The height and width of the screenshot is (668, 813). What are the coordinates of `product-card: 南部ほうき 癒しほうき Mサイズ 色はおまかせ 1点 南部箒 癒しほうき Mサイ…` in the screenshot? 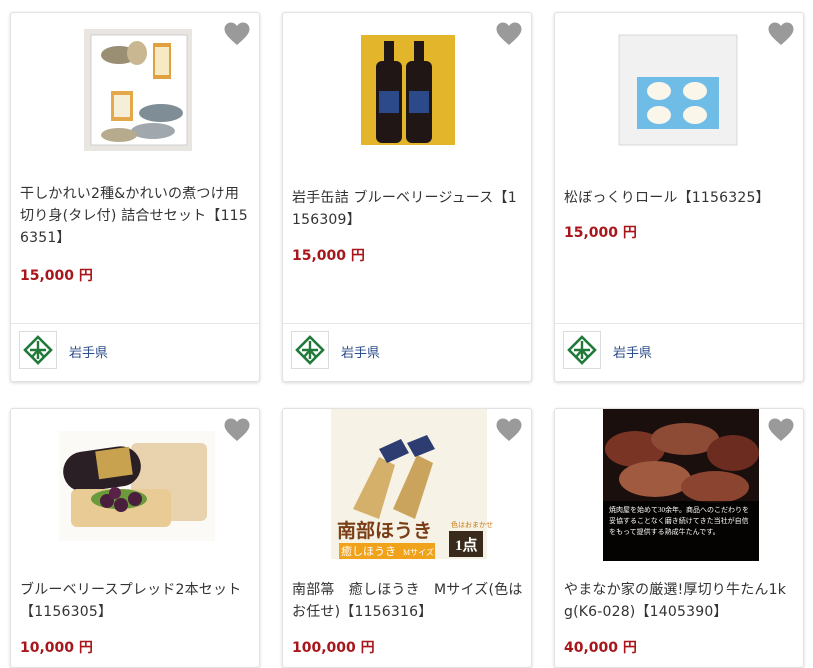 It's located at (407, 538).